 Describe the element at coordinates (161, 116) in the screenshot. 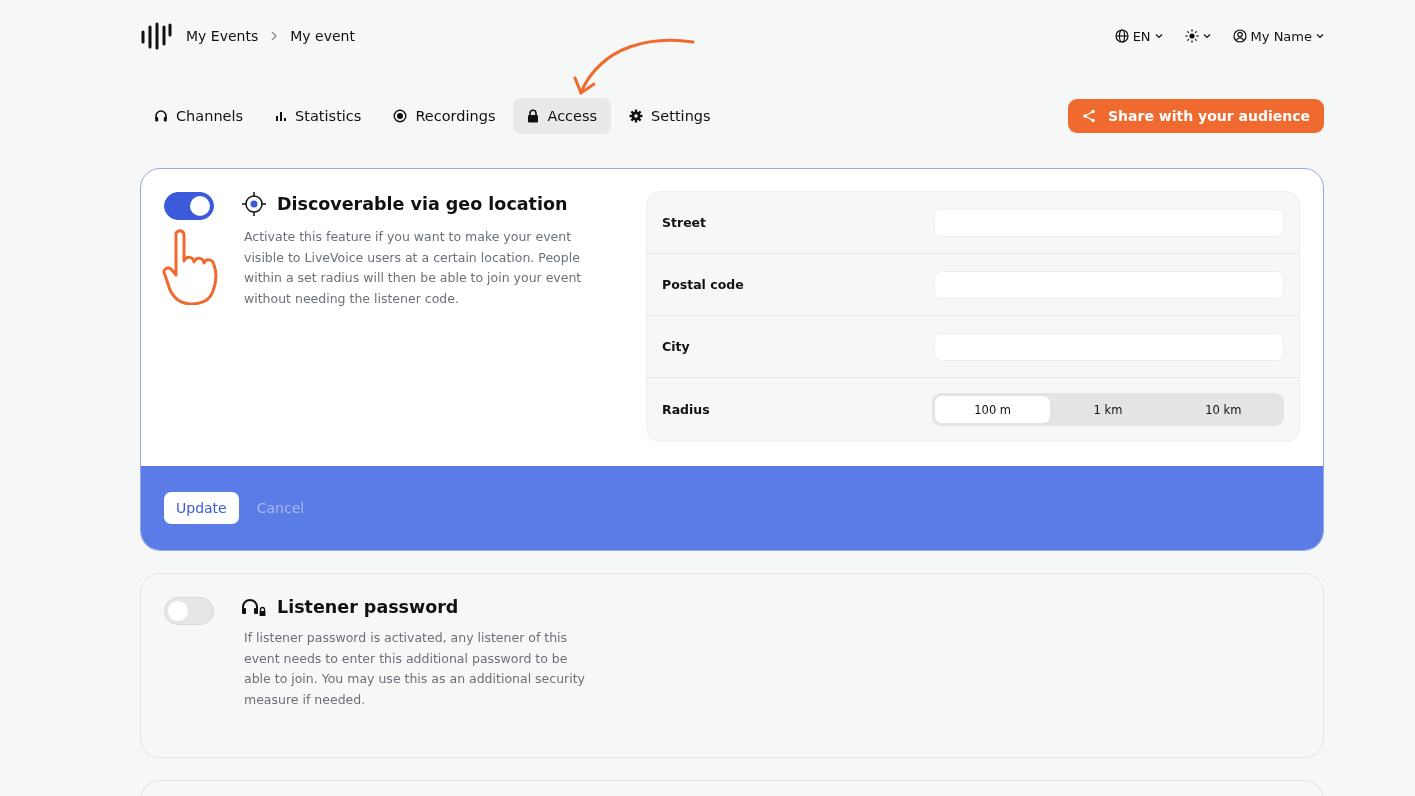

I see `headphones-icon` at that location.